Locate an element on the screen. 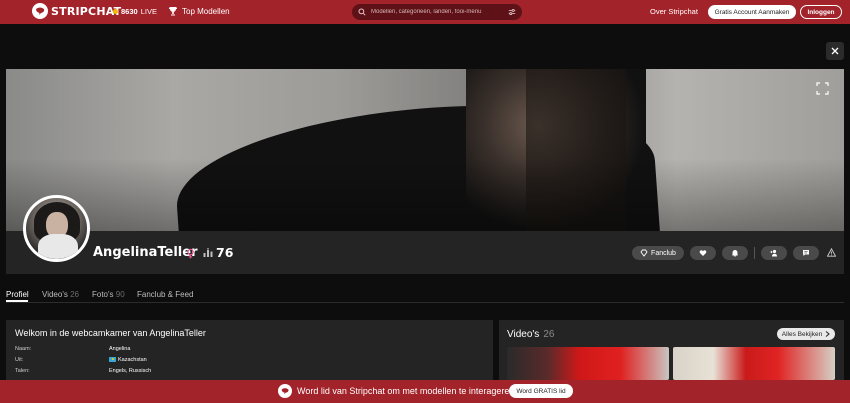  model-name: AngelinaTeller is located at coordinates (145, 252).